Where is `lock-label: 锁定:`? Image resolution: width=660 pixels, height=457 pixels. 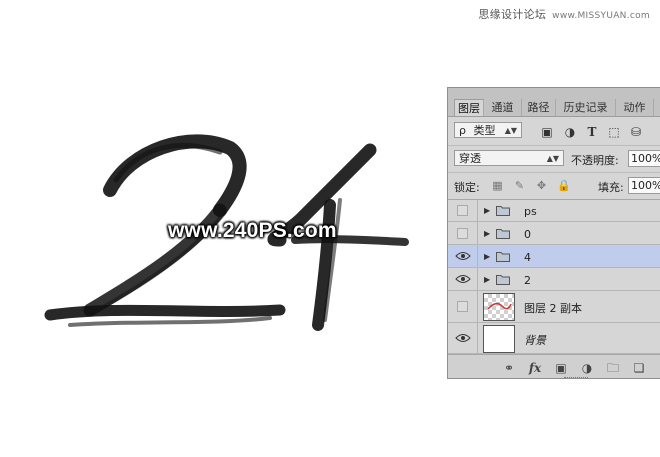
lock-label: 锁定: is located at coordinates (467, 187).